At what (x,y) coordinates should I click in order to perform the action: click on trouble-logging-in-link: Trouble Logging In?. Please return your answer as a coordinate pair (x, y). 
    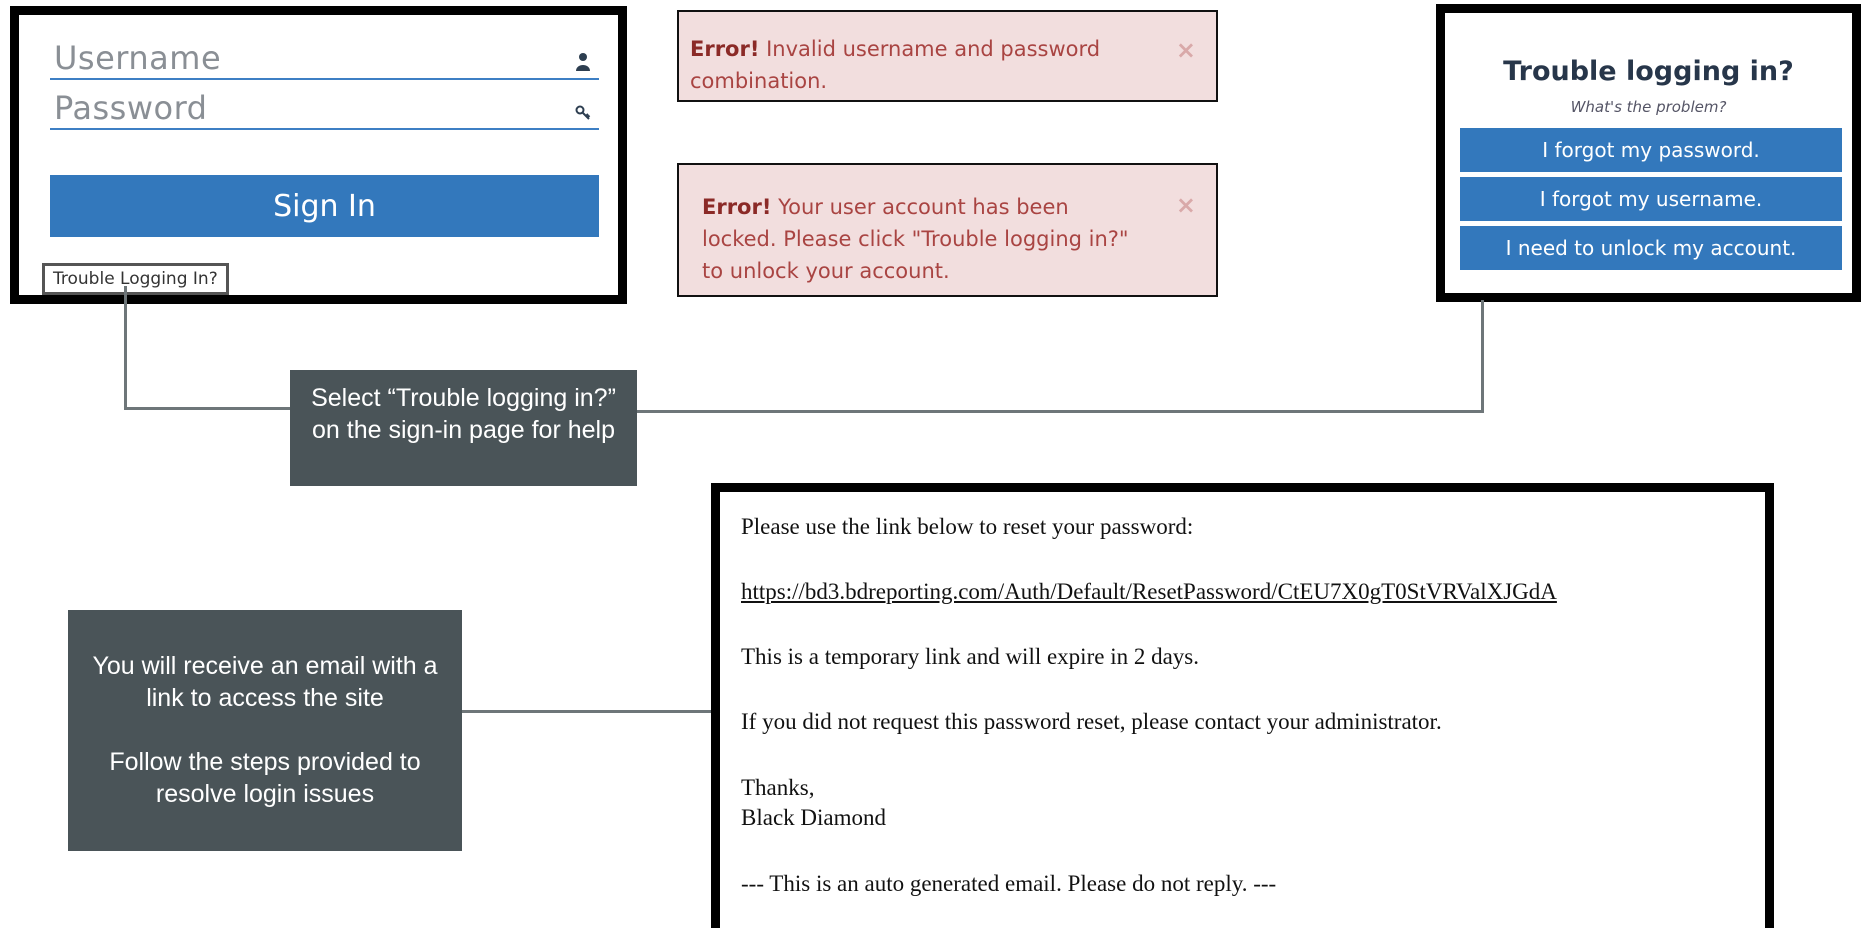
    Looking at the image, I should click on (135, 279).